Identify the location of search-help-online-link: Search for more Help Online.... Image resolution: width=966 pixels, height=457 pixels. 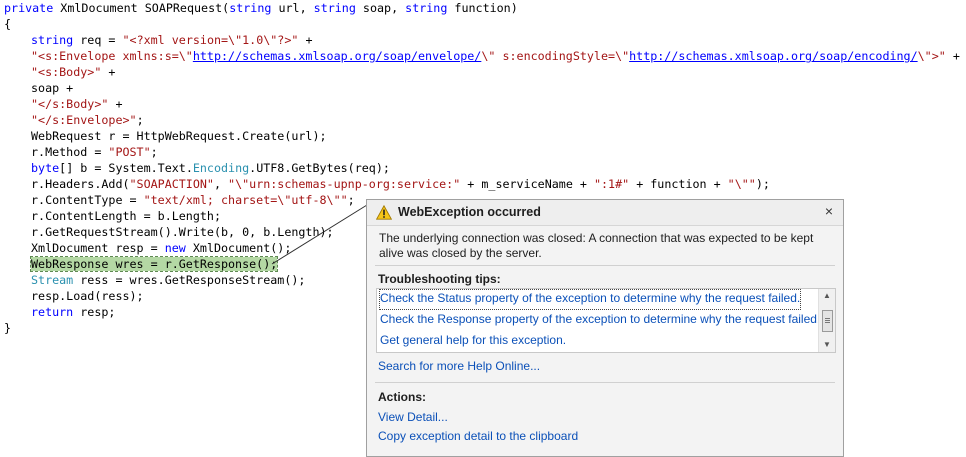
(459, 366).